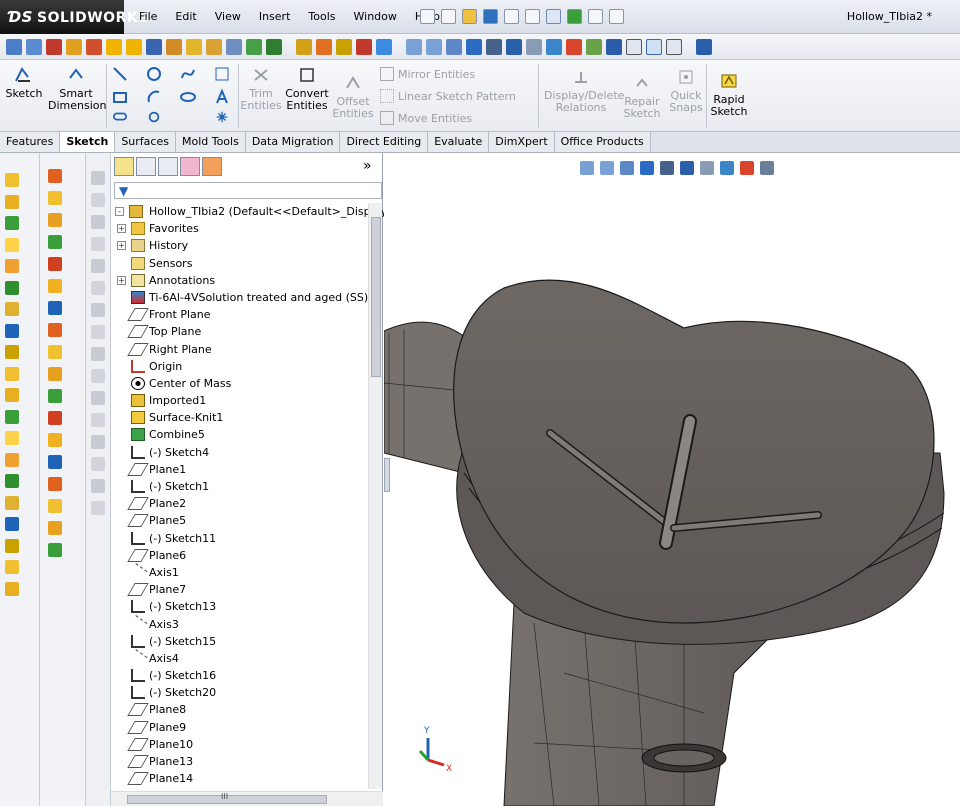 The image size is (960, 806). Describe the element at coordinates (344, 46) in the screenshot. I see `tool-c-icon` at that location.